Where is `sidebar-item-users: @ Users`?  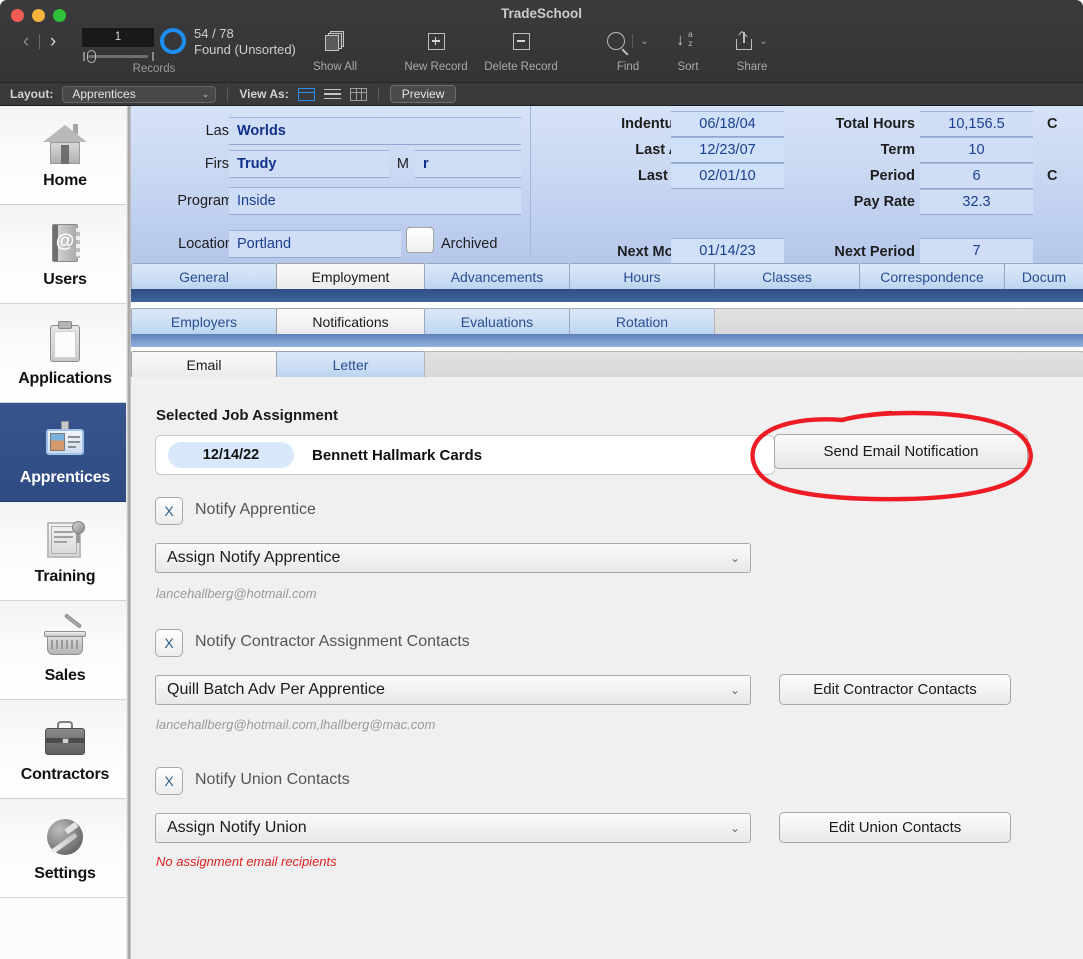
sidebar-item-users: @ Users is located at coordinates (65, 254).